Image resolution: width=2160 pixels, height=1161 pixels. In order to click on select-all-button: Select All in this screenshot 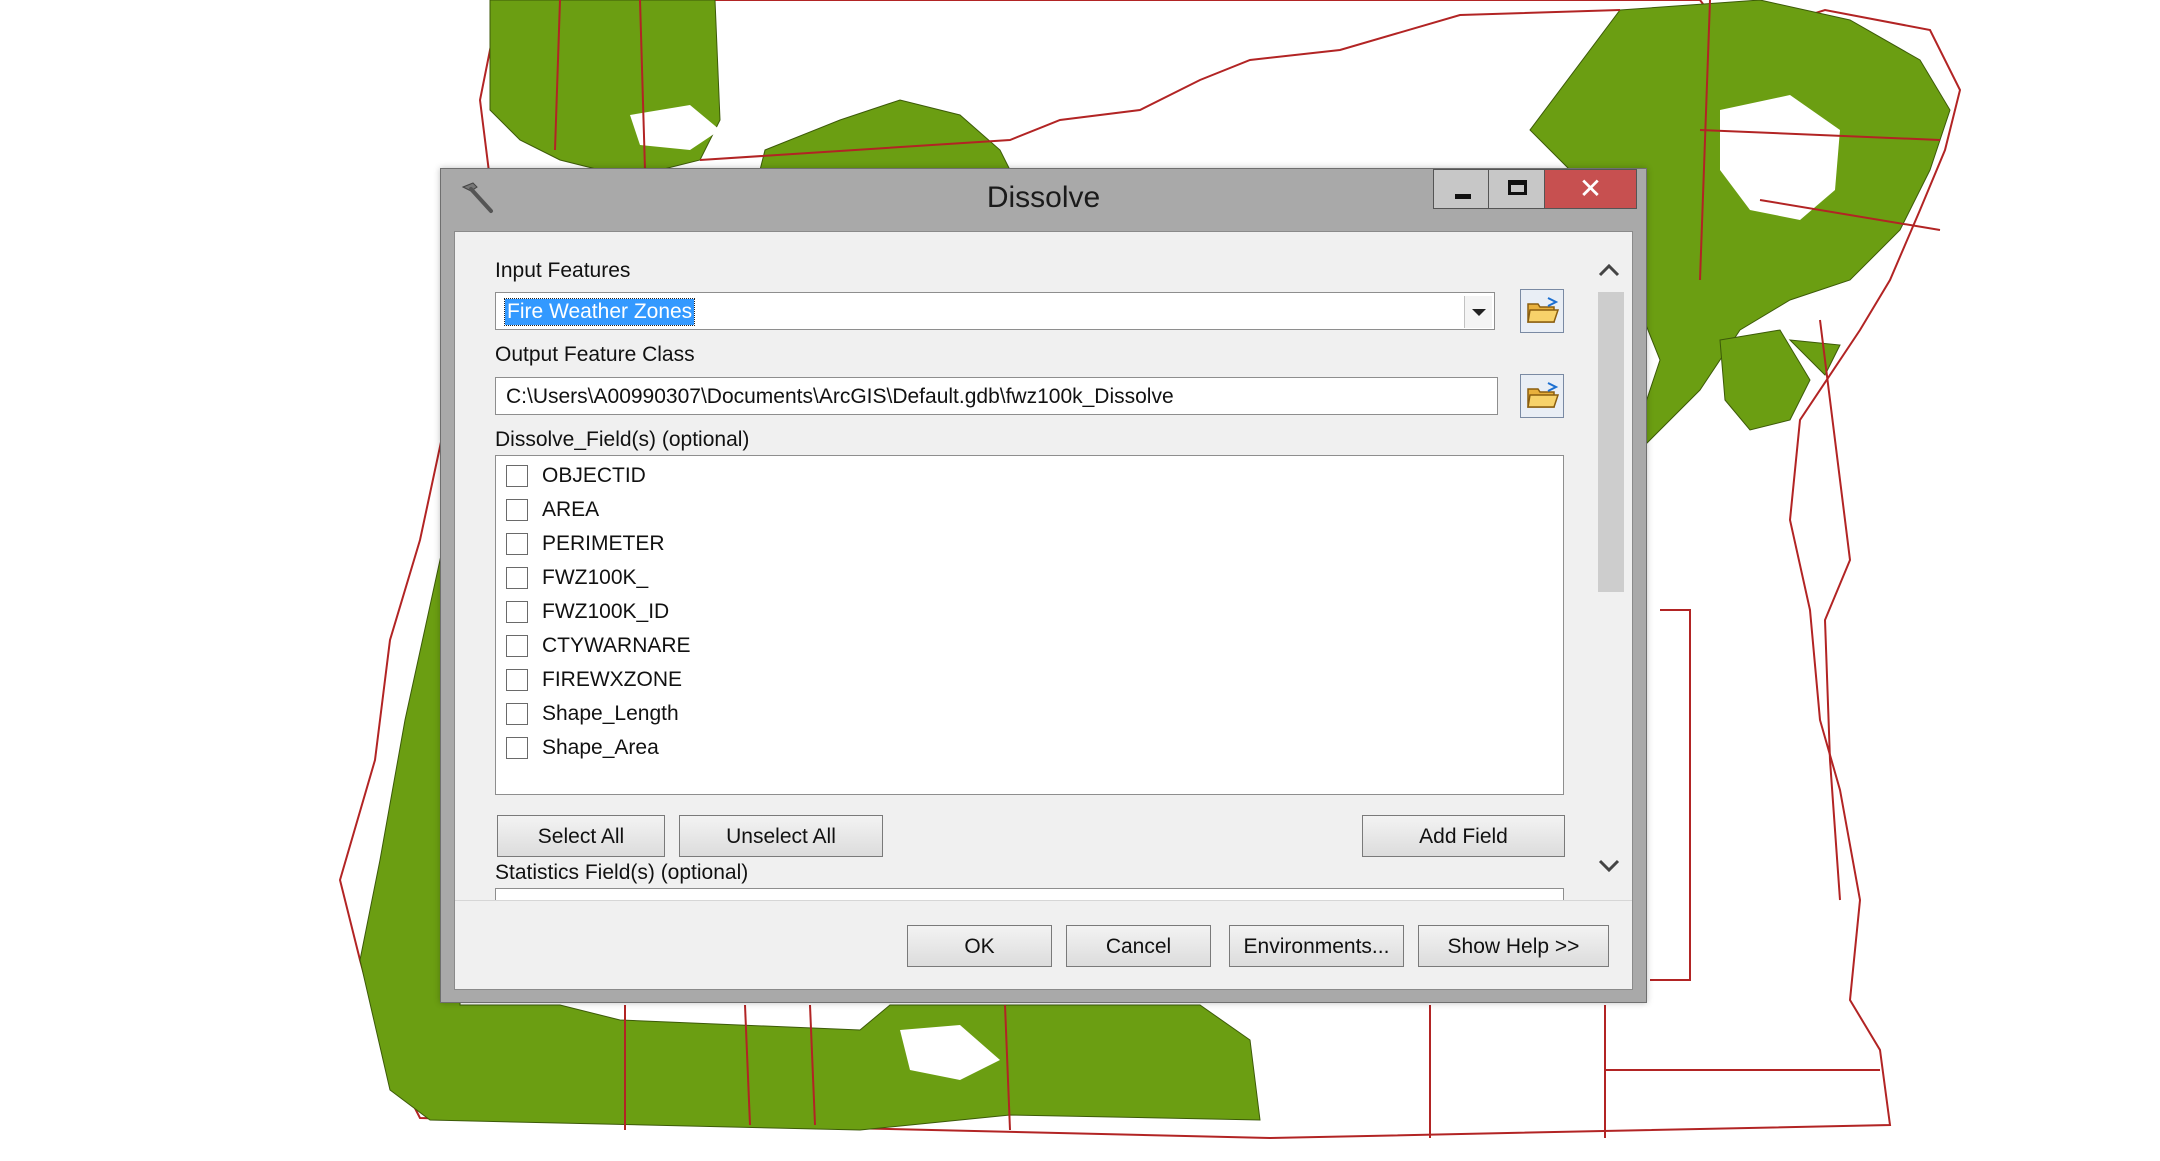, I will do `click(581, 836)`.